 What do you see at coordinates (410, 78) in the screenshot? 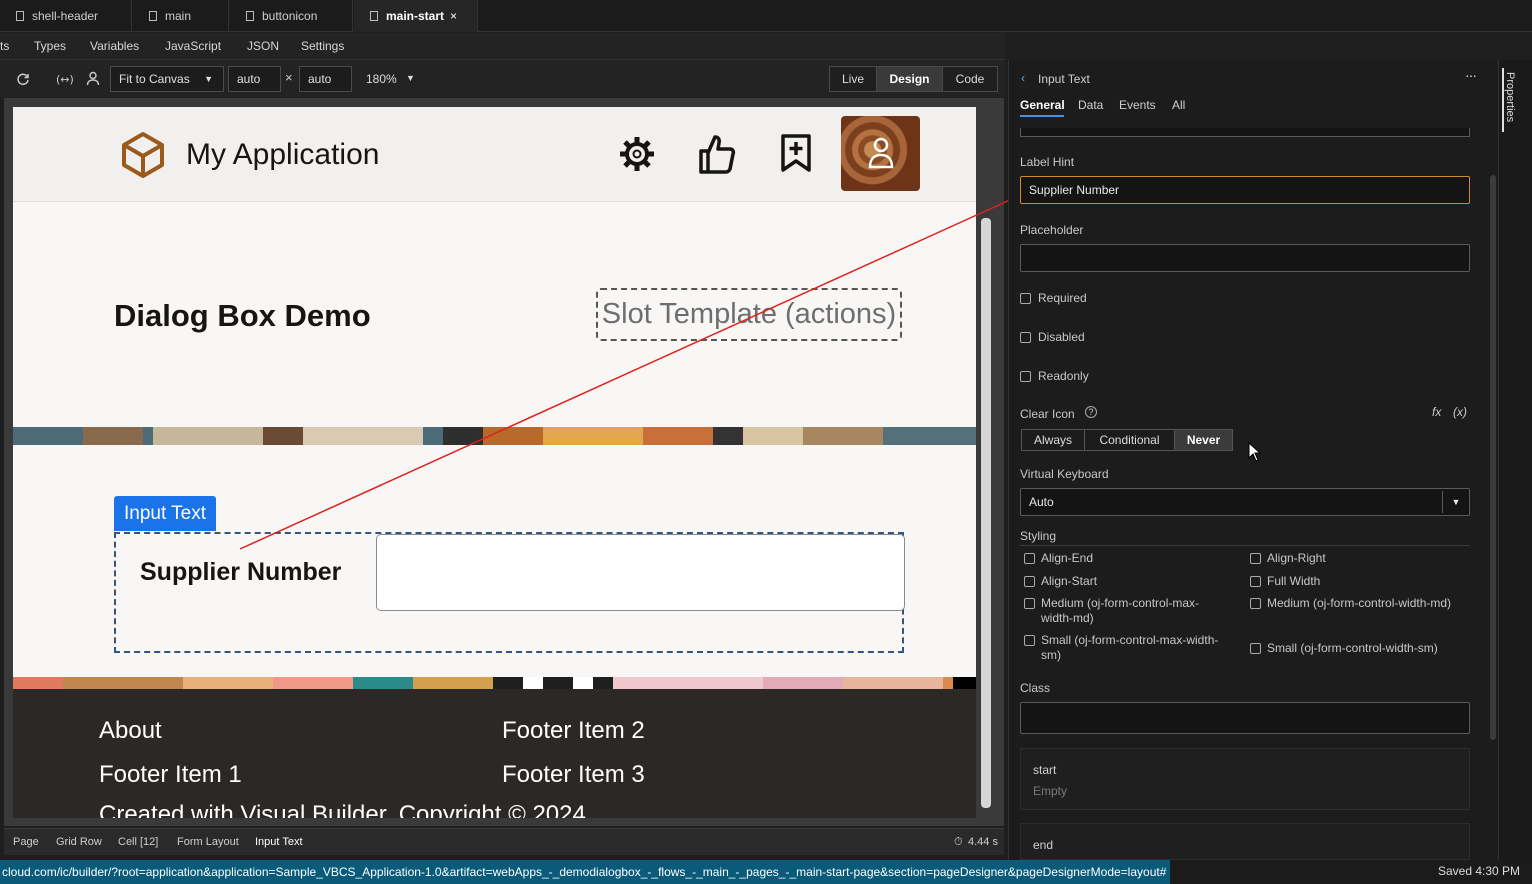
I see `zoom-chevron-down-icon: ▼` at bounding box center [410, 78].